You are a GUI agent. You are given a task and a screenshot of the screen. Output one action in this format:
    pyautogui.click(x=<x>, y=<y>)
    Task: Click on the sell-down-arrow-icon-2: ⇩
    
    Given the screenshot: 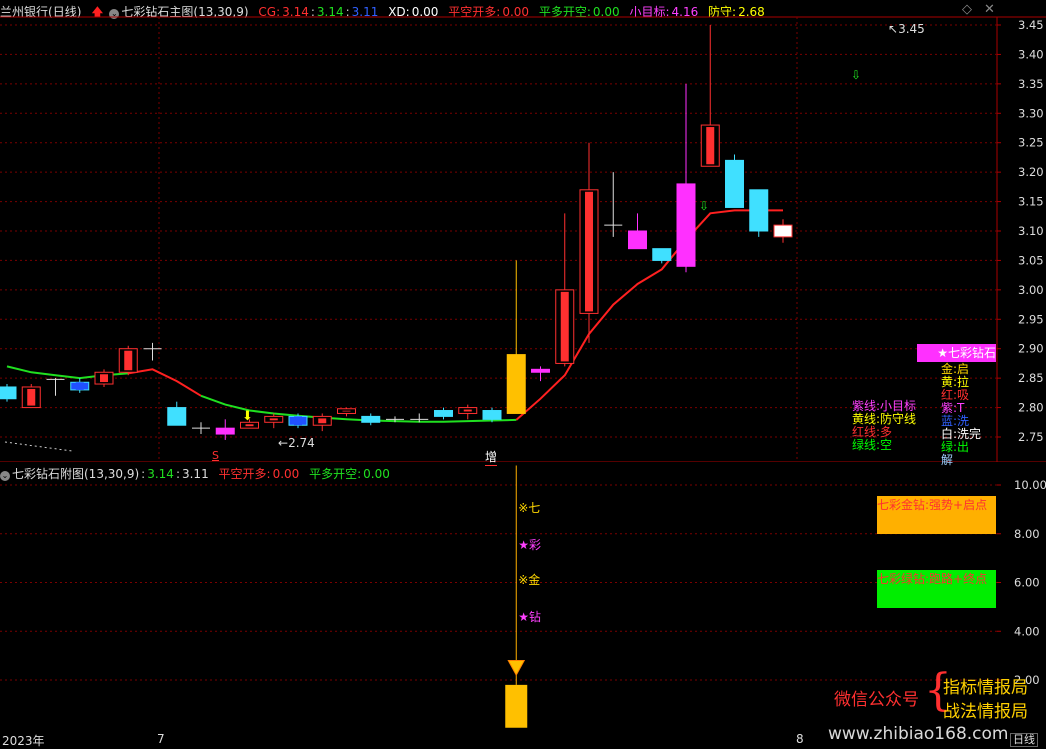 What is the action you would take?
    pyautogui.click(x=704, y=206)
    